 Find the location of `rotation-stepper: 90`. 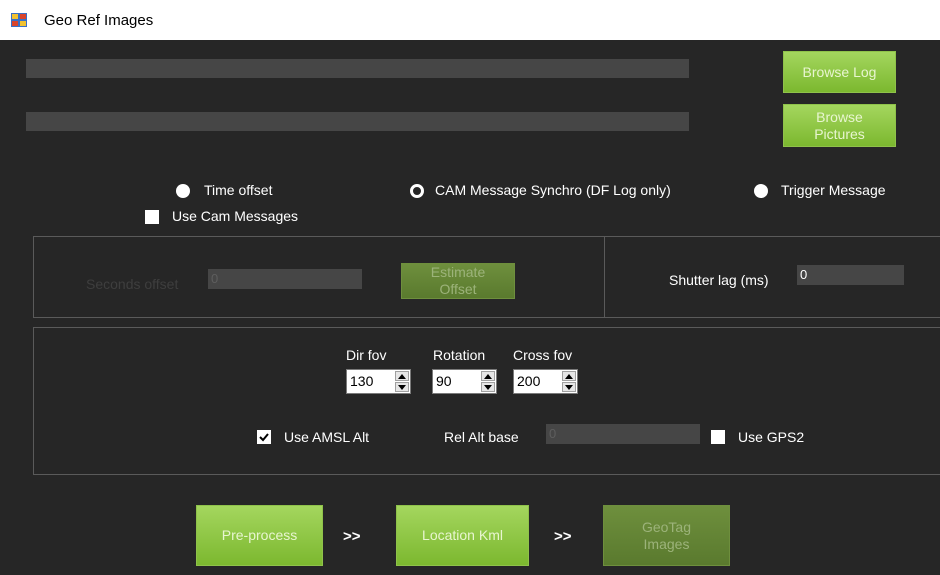

rotation-stepper: 90 is located at coordinates (464, 381).